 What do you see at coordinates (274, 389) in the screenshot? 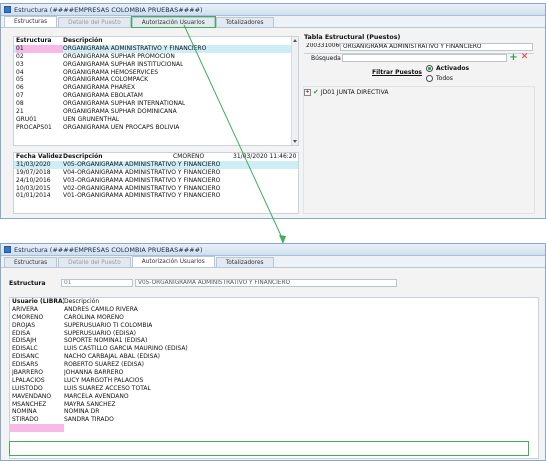
I see `user-row: LUISTODO LUIS SUAREZ ACCESO TOTAL` at bounding box center [274, 389].